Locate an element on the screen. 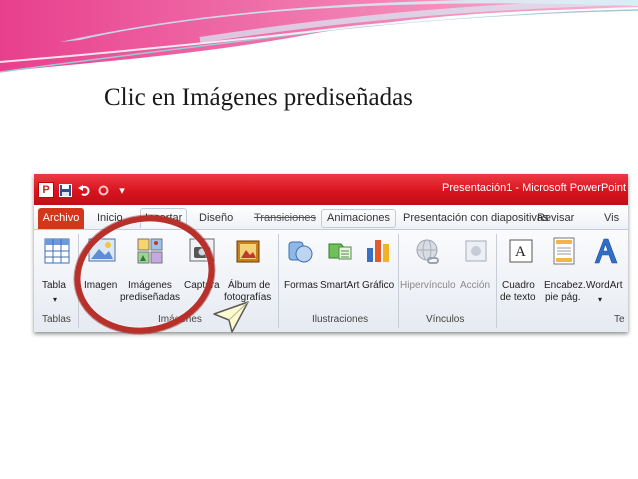 The width and height of the screenshot is (638, 479). tab-animations: Animaciones is located at coordinates (358, 218).